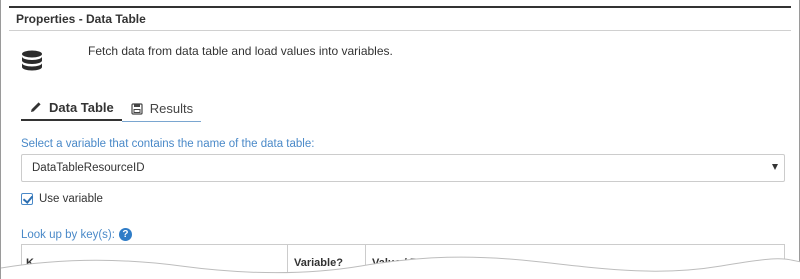 This screenshot has height=279, width=800. What do you see at coordinates (137, 108) in the screenshot?
I see `floppy-disk-icon` at bounding box center [137, 108].